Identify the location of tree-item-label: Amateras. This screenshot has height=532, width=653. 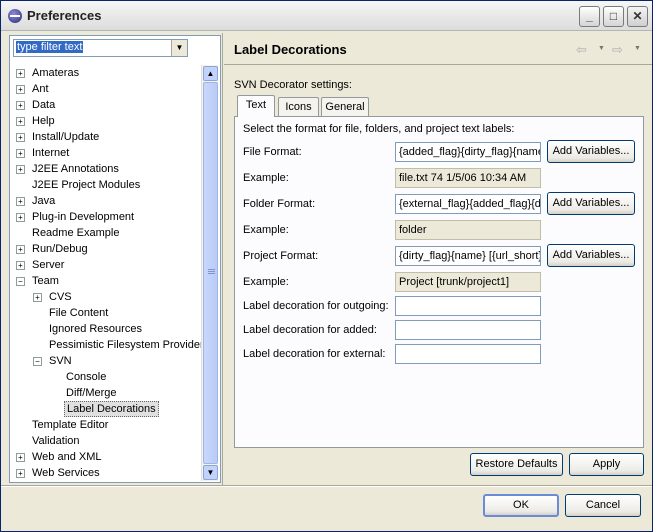
(56, 73).